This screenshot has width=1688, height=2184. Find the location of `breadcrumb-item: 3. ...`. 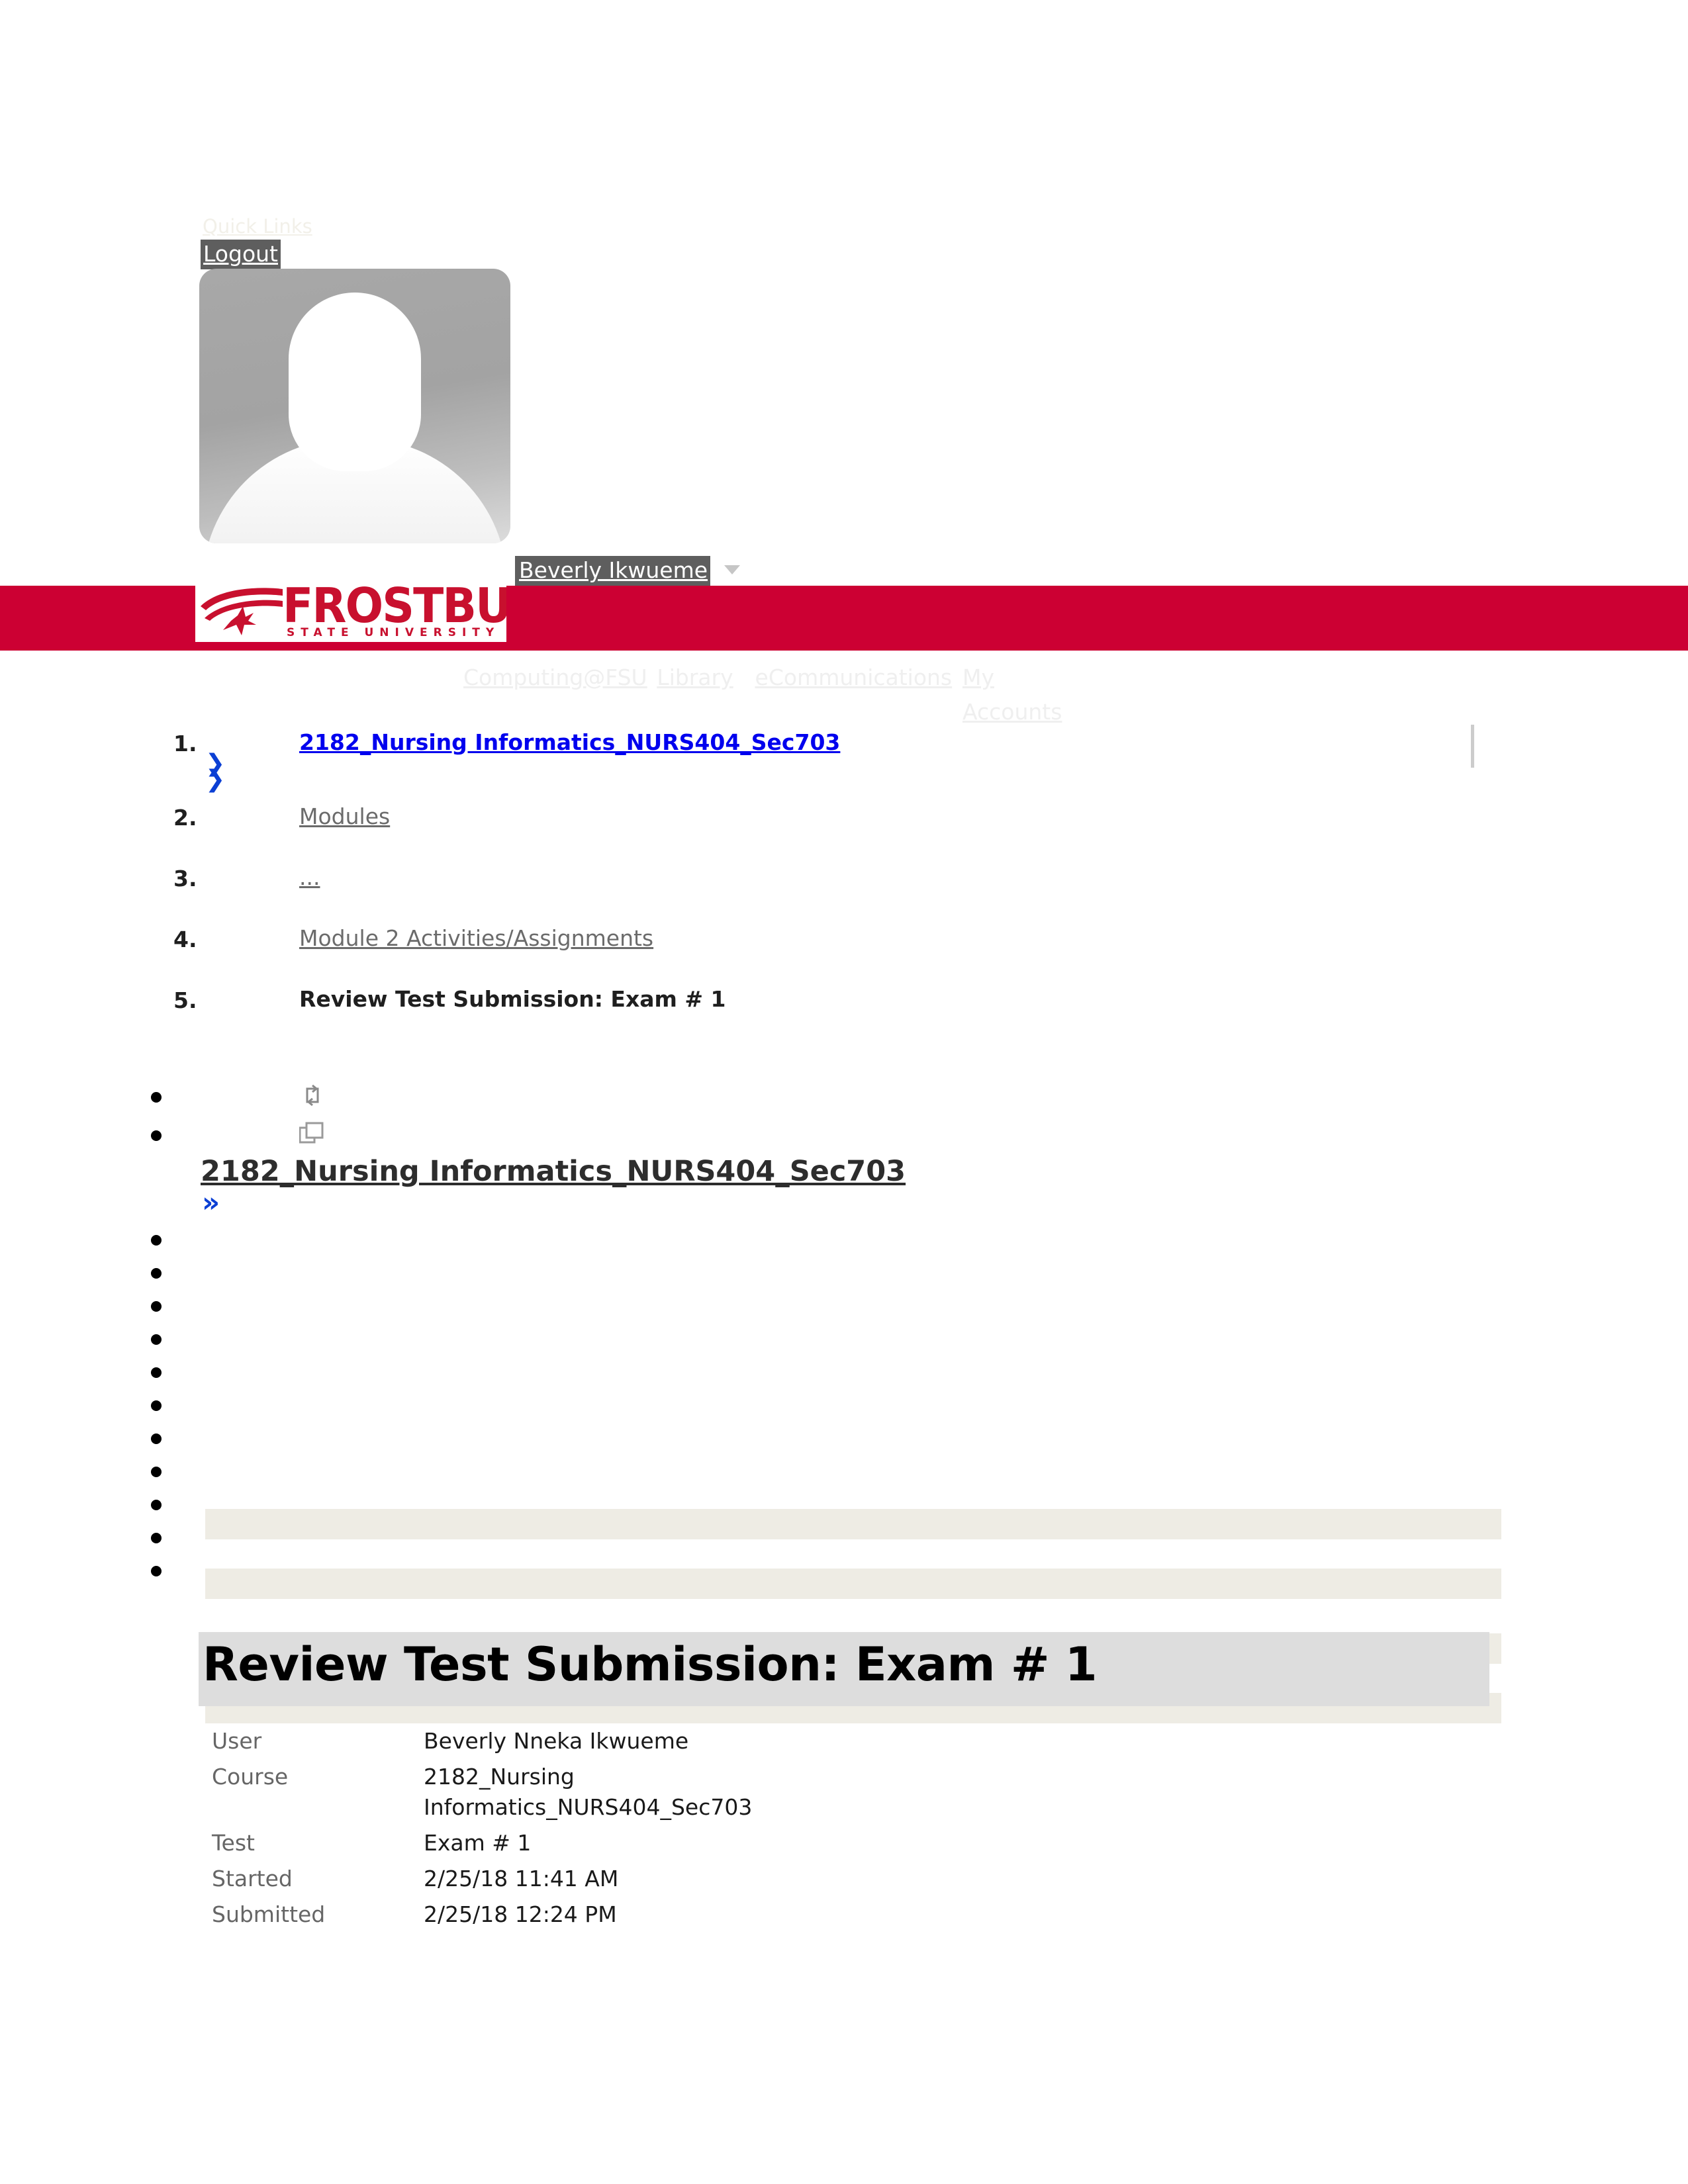

breadcrumb-item: 3. ... is located at coordinates (844, 886).